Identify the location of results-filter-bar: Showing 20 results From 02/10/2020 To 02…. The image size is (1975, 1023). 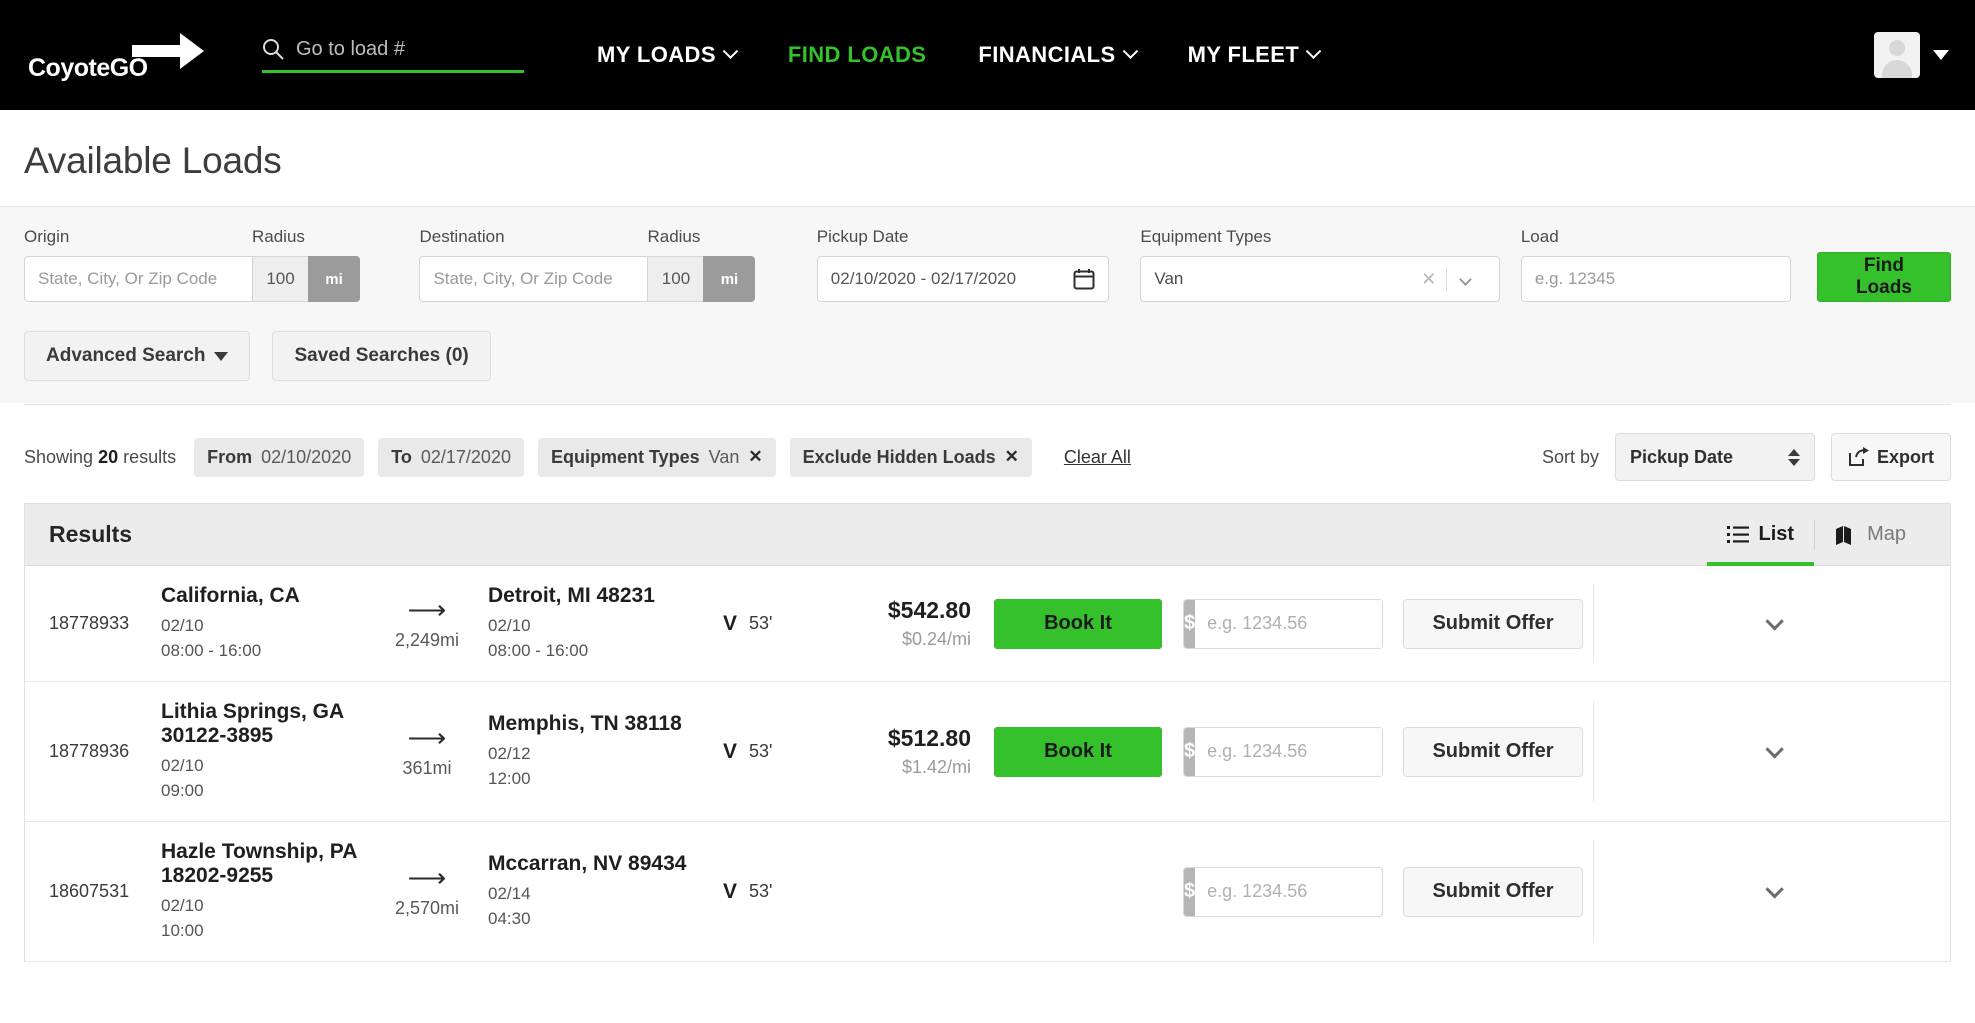
(987, 453).